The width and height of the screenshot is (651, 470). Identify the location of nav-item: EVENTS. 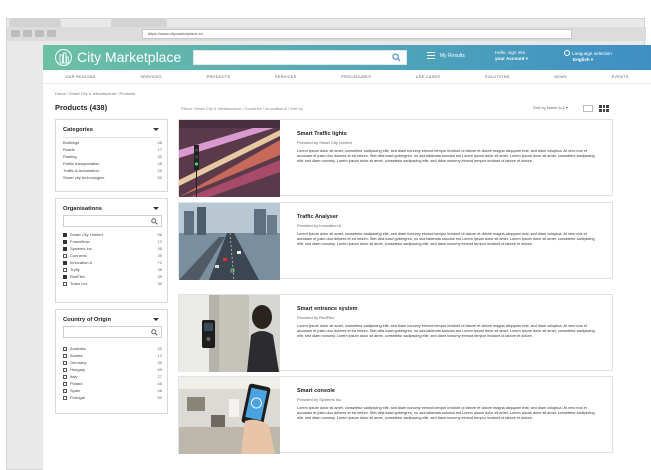
(620, 77).